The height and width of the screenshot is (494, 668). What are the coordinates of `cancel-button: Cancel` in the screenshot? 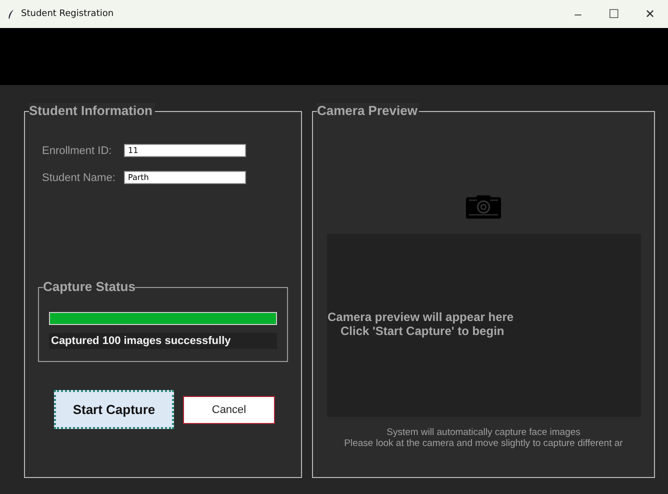 It's located at (229, 410).